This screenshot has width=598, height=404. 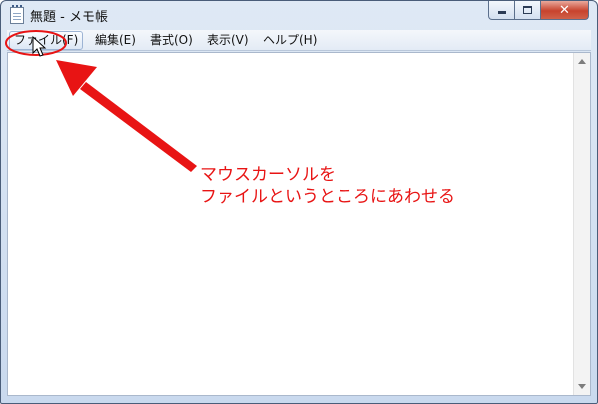 I want to click on caption-buttons: ✕, so click(x=539, y=11).